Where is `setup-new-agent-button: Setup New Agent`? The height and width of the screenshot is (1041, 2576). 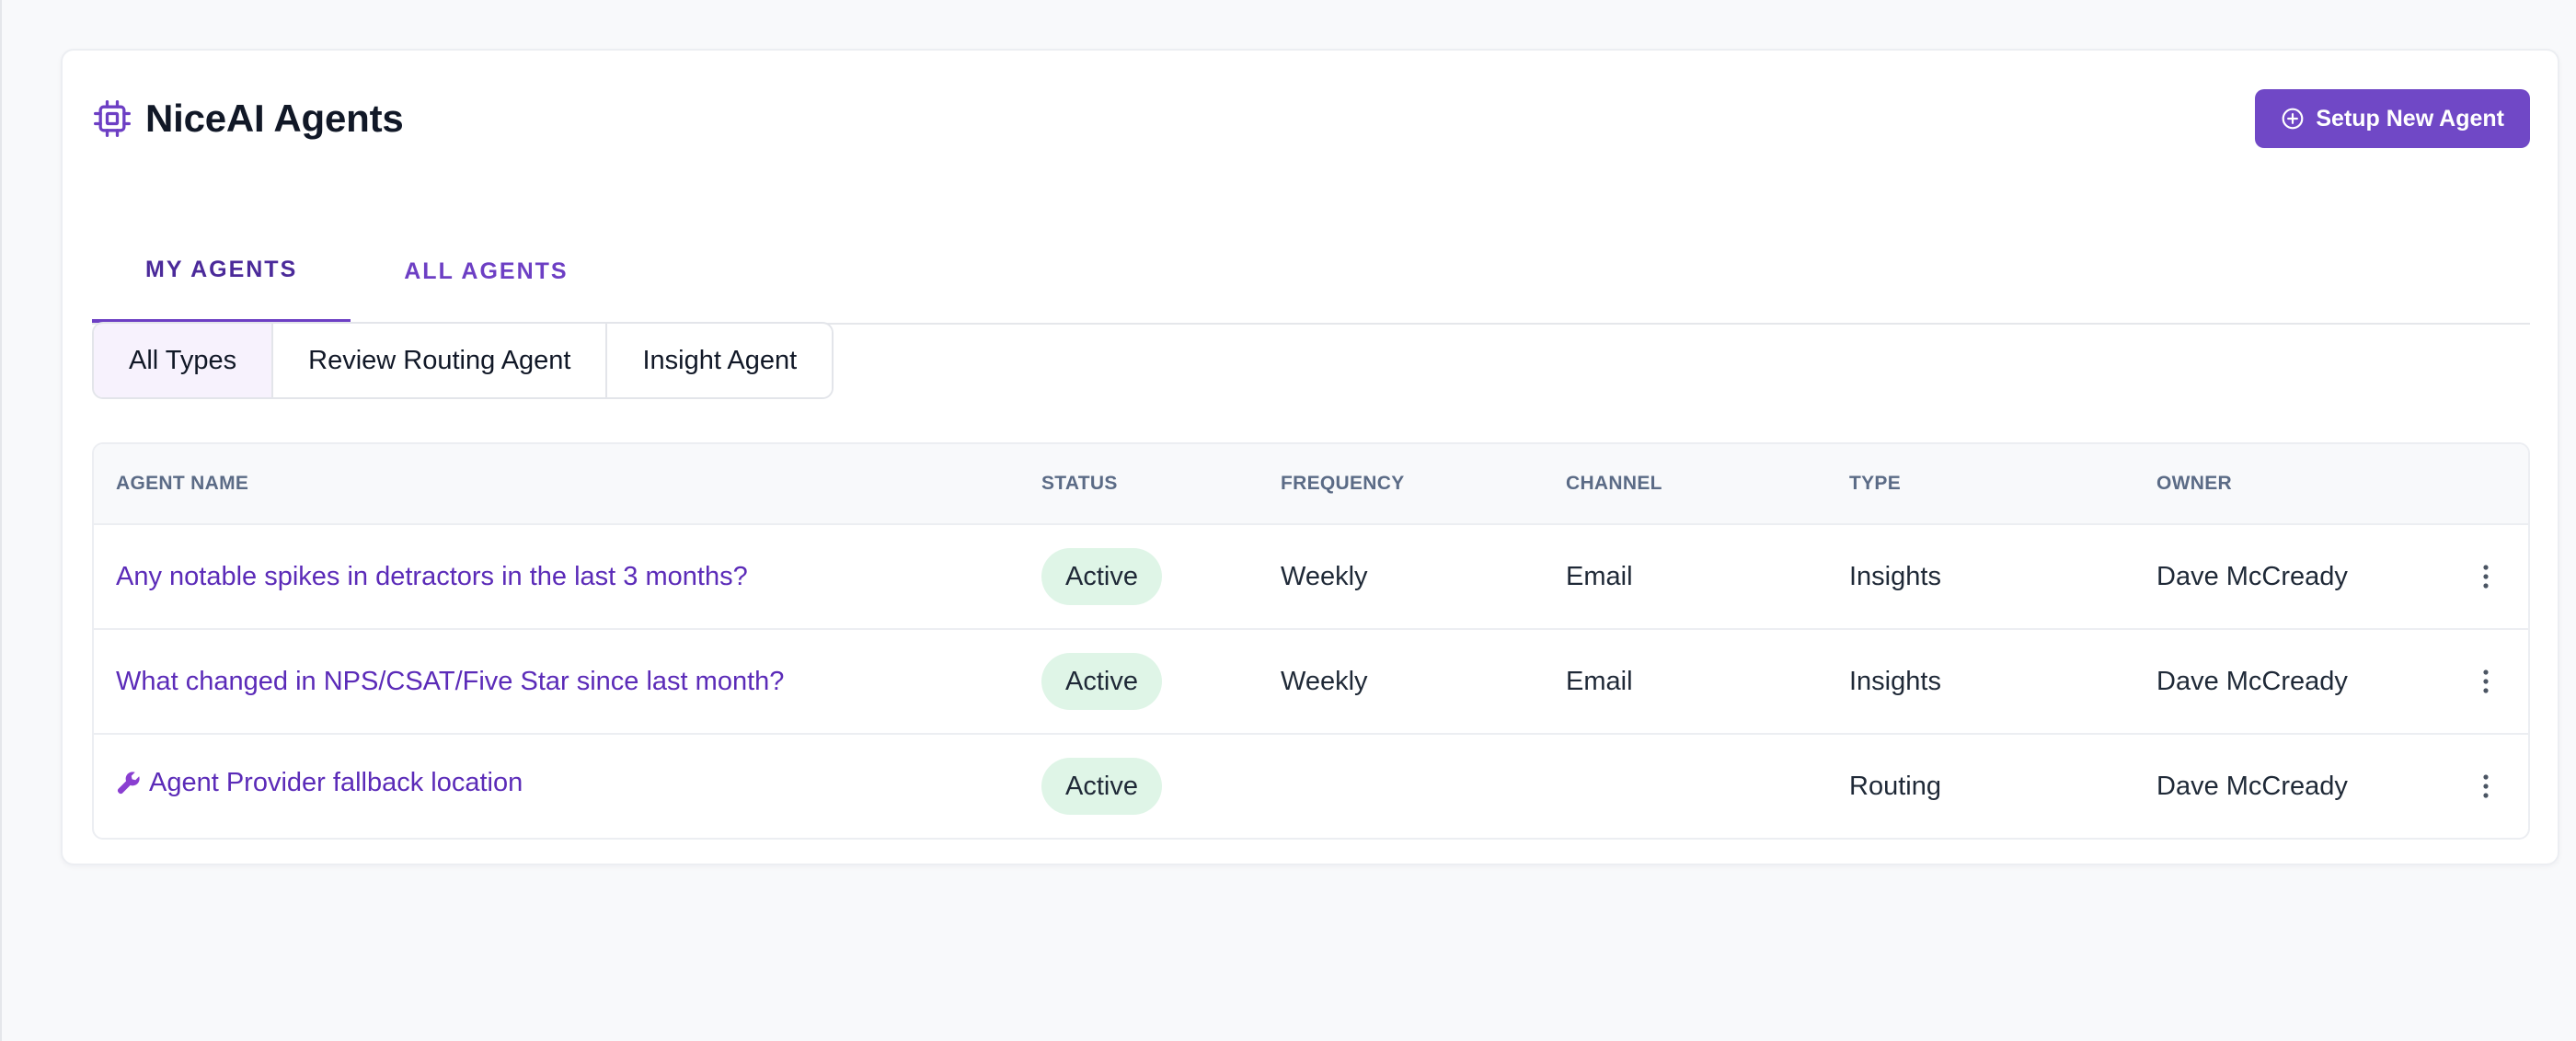 setup-new-agent-button: Setup New Agent is located at coordinates (2392, 118).